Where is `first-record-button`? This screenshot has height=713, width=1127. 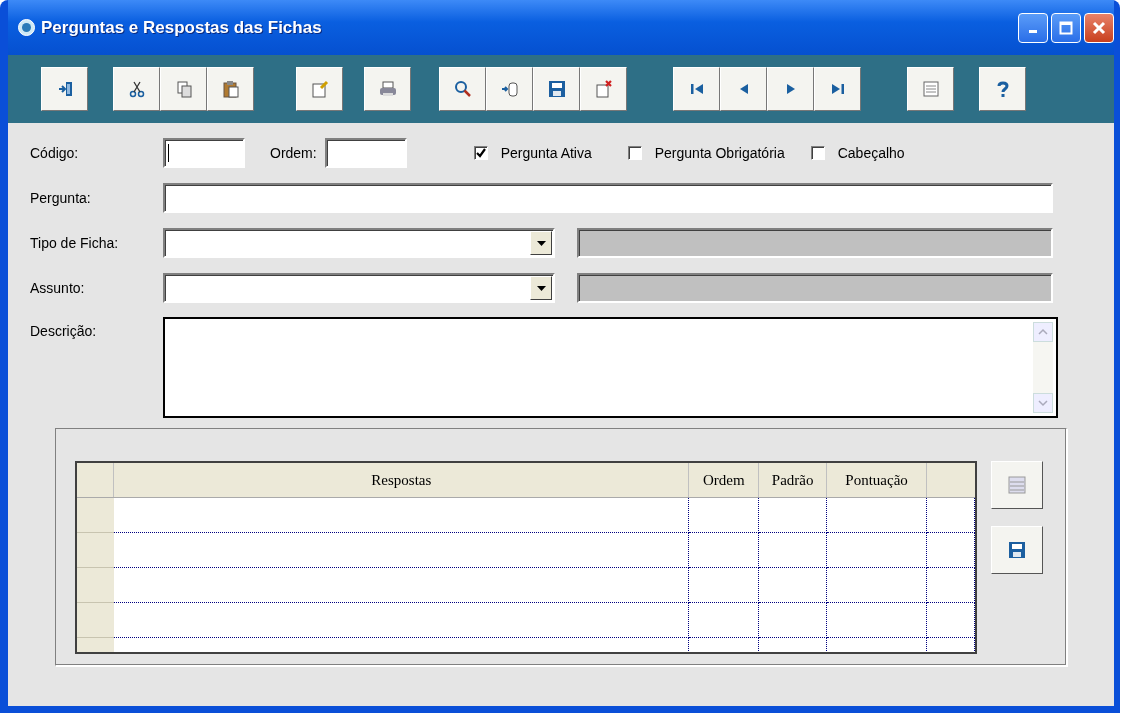
first-record-button is located at coordinates (696, 89).